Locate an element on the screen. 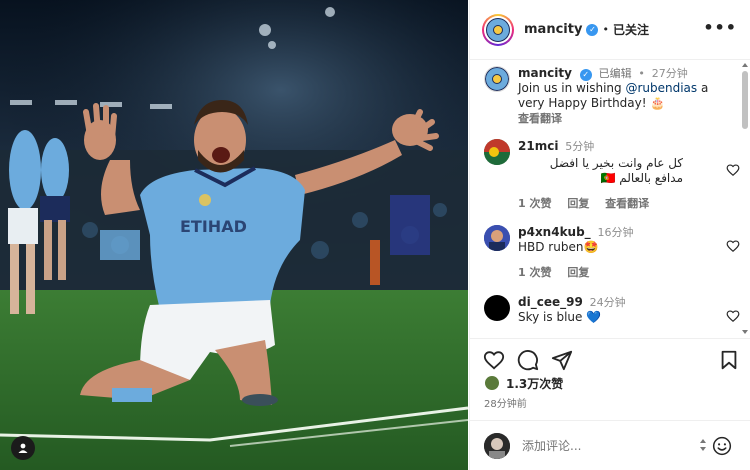  comment-time: 16分钟 is located at coordinates (615, 232).